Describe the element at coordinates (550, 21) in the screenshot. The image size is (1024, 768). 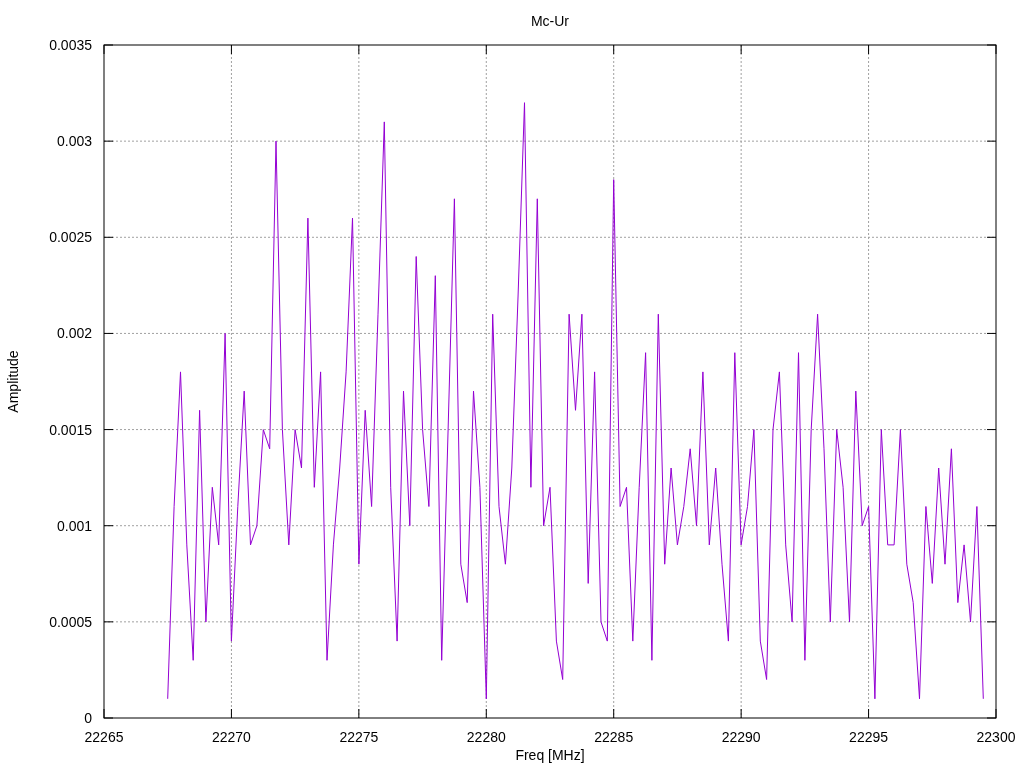
I see `chart-title: Mc-Ur` at that location.